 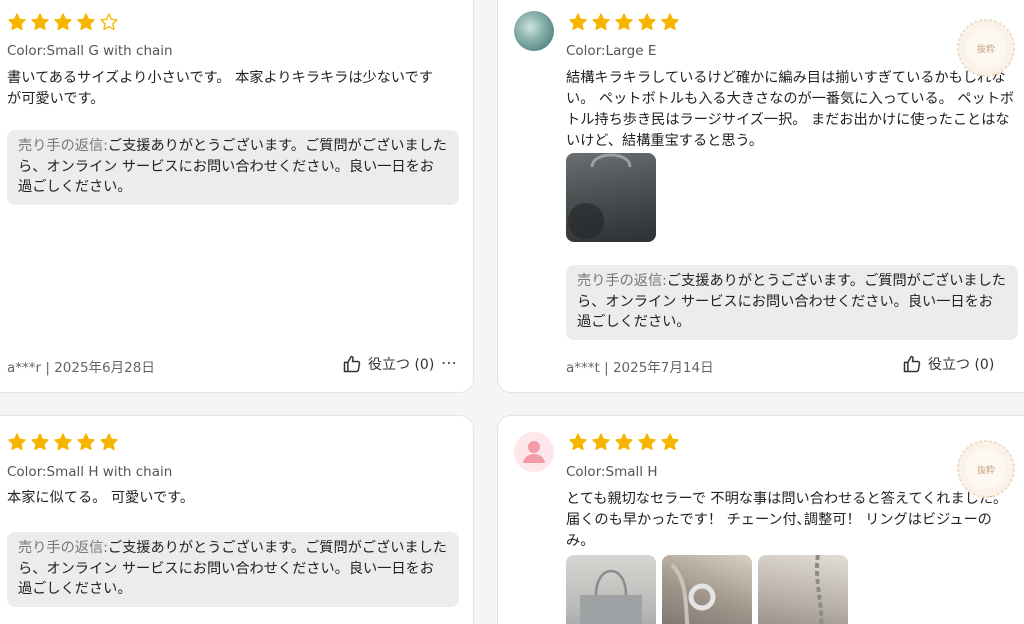 I want to click on variant-label: Color:Small H, so click(x=612, y=472).